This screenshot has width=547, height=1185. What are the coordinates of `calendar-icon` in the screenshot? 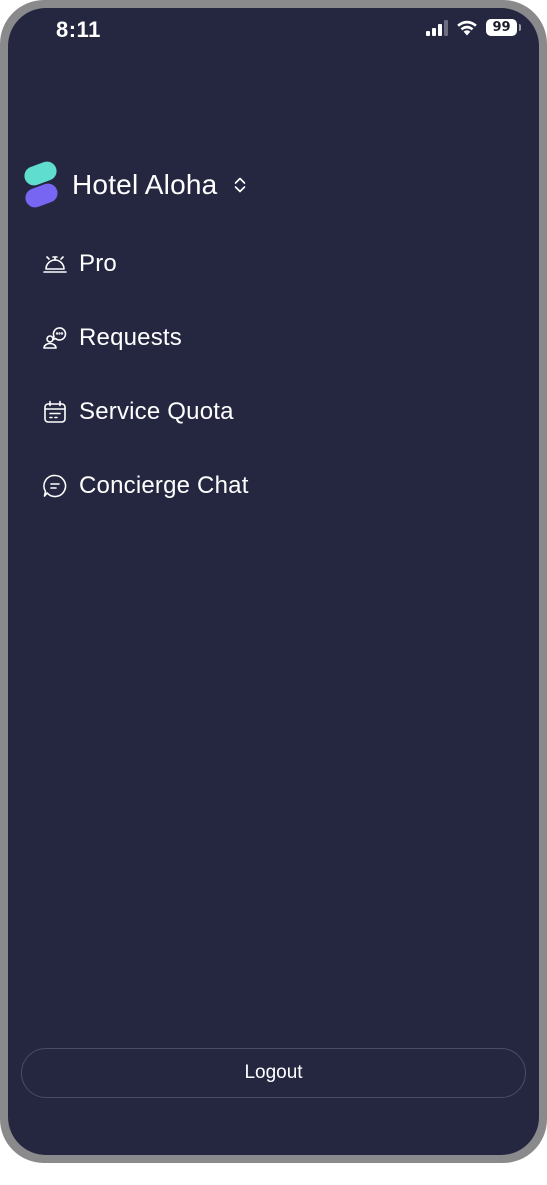 It's located at (55, 412).